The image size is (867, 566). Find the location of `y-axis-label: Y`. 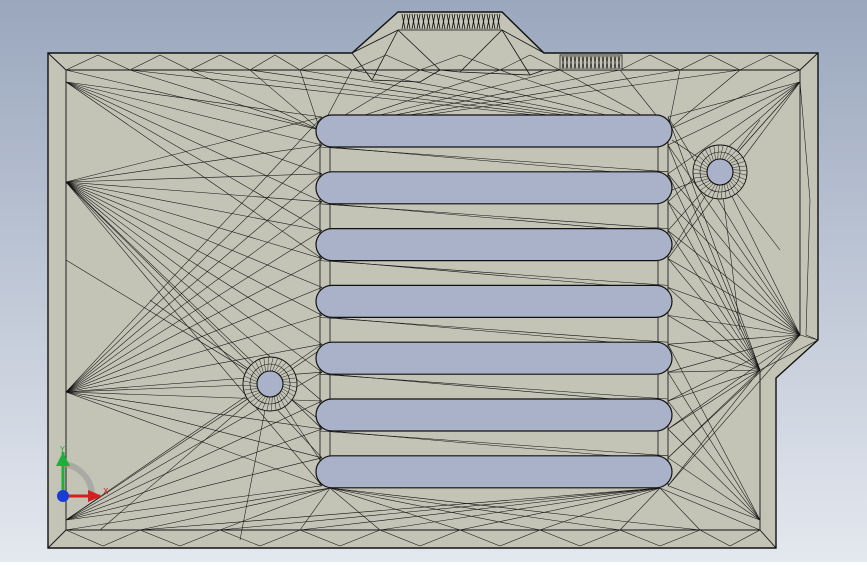

y-axis-label: Y is located at coordinates (62, 449).